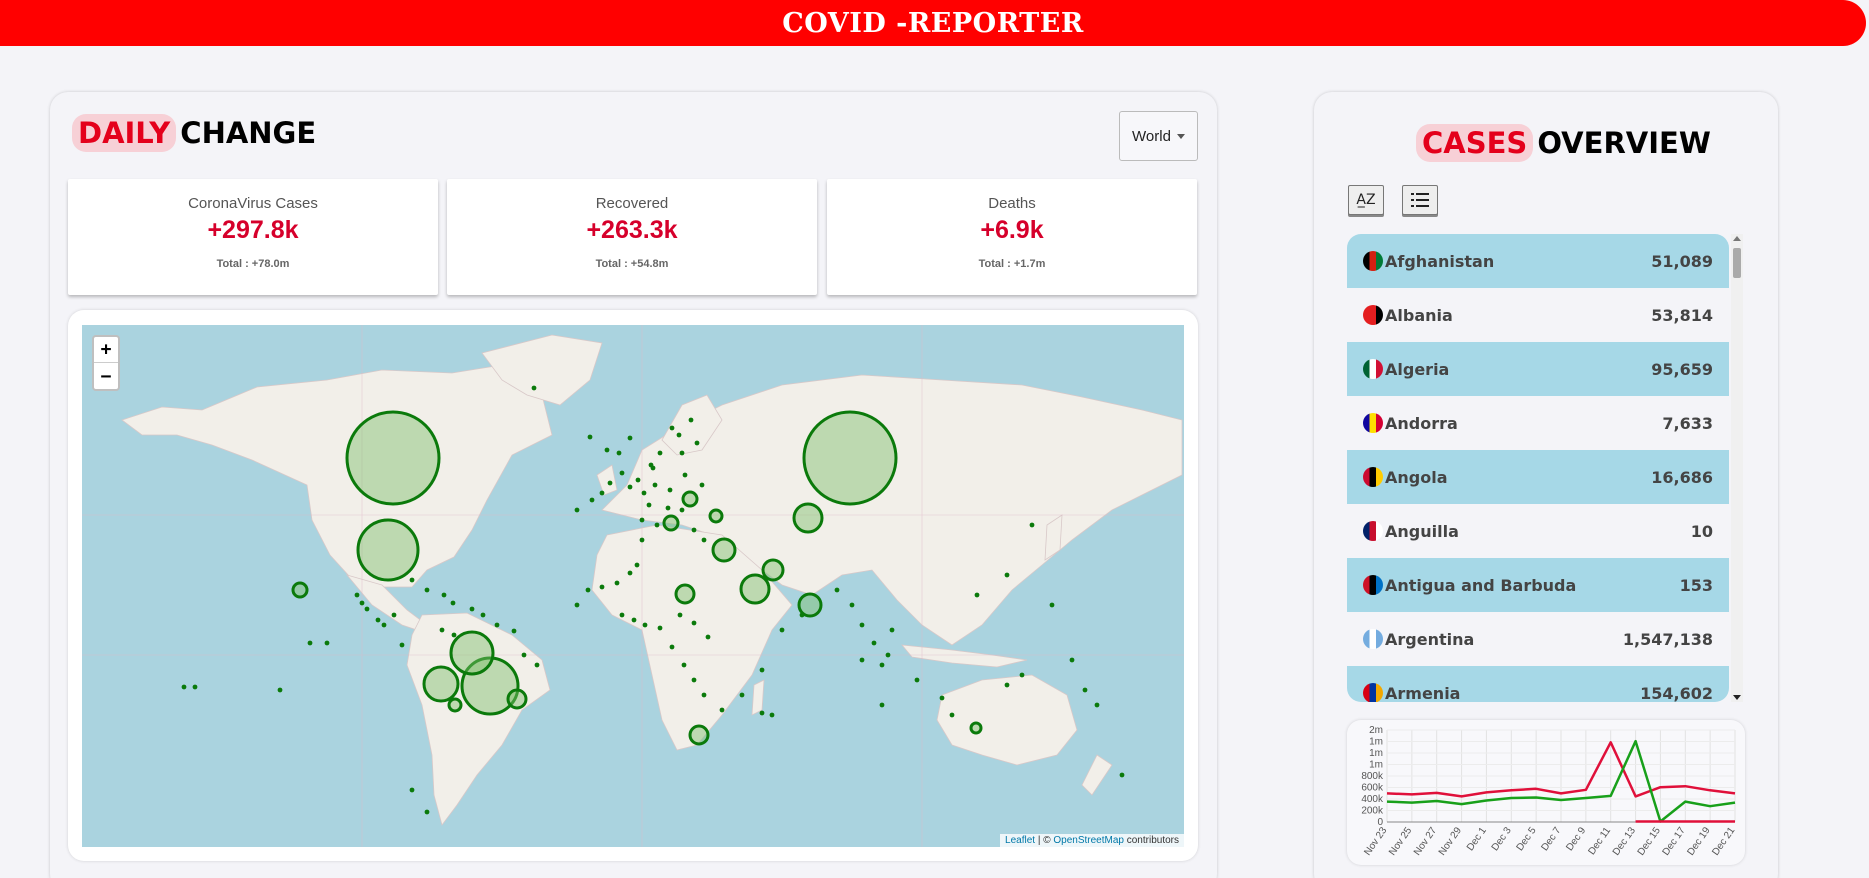  I want to click on card-label: Deaths, so click(1012, 203).